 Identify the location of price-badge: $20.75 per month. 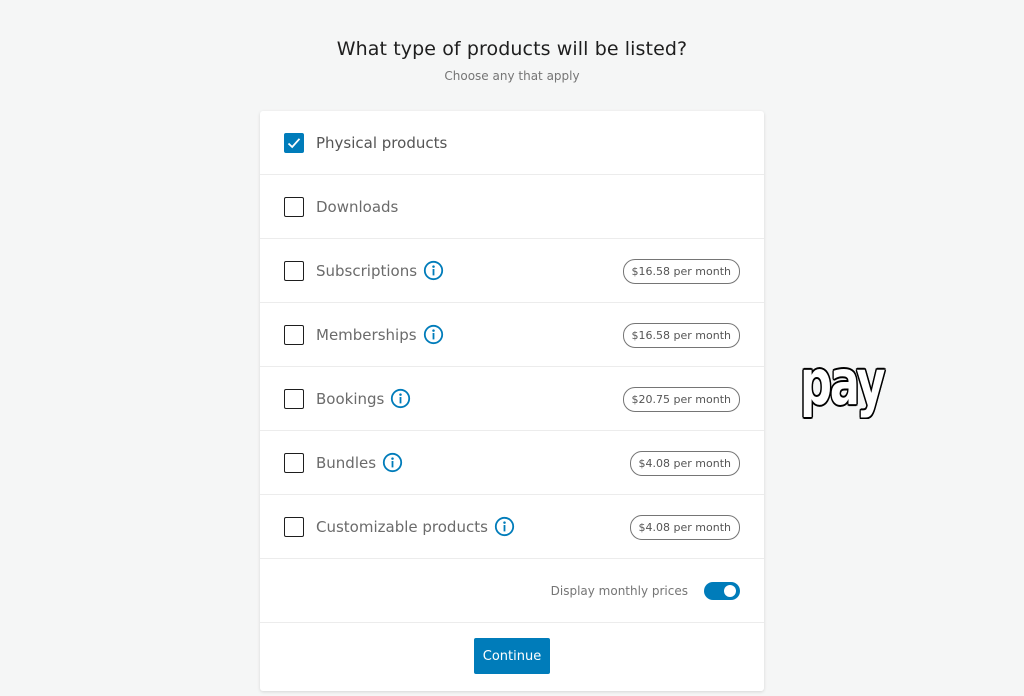
(681, 399).